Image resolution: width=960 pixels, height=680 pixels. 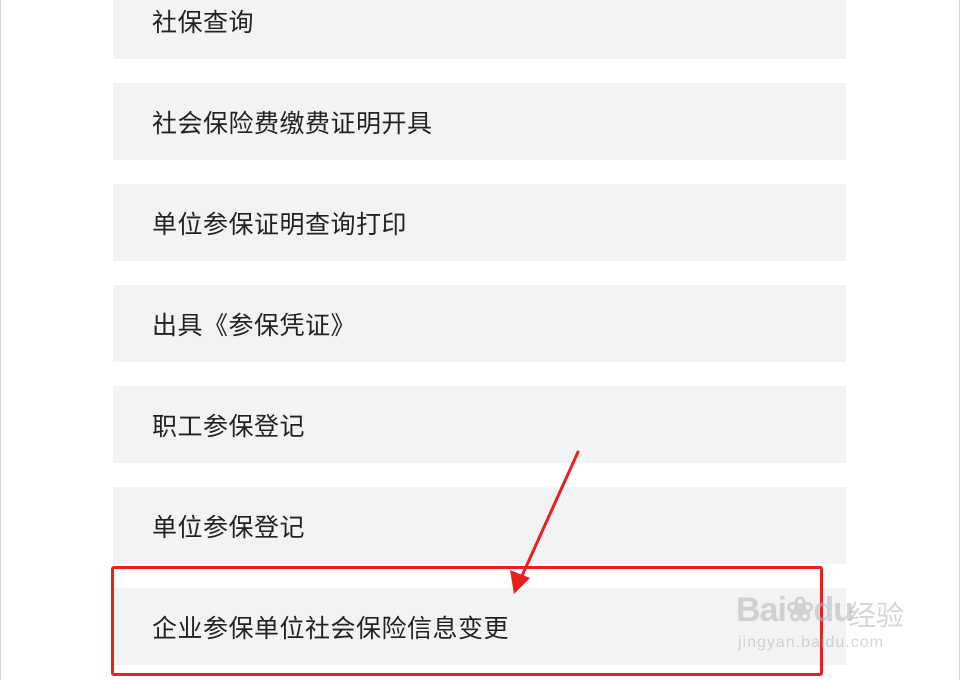 I want to click on menu-item-label: 企业参保单位社会保险信息变更, so click(x=331, y=628).